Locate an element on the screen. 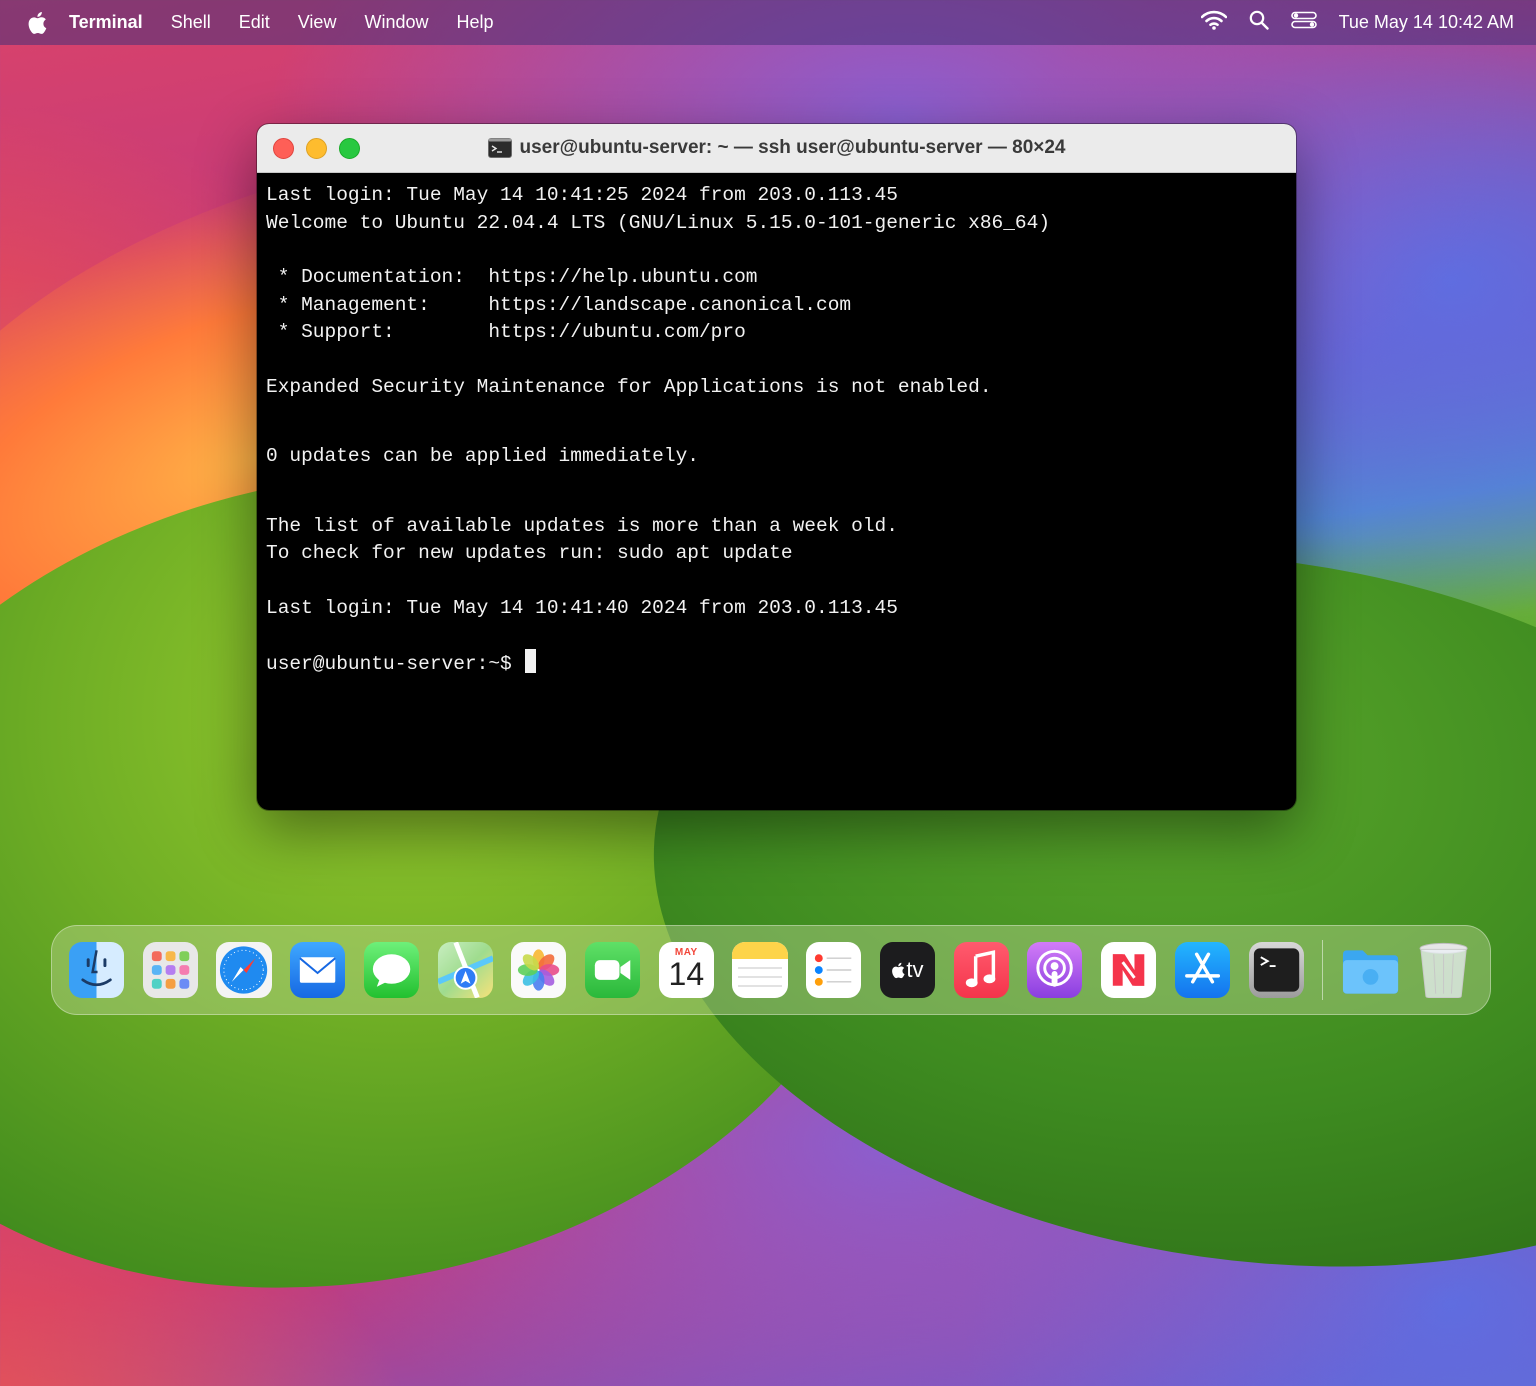 Image resolution: width=1536 pixels, height=1386 pixels. dock-safari is located at coordinates (244, 970).